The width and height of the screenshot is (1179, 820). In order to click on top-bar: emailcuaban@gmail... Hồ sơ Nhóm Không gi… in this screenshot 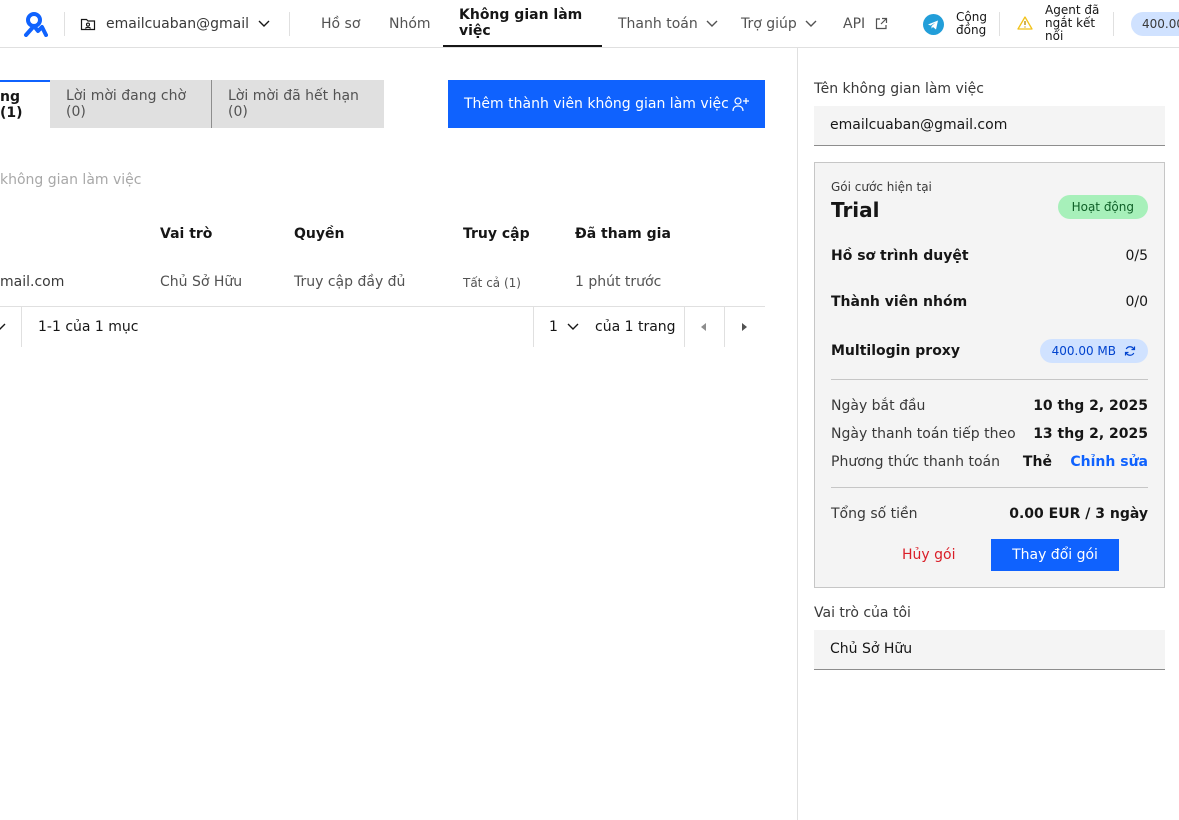, I will do `click(589, 24)`.